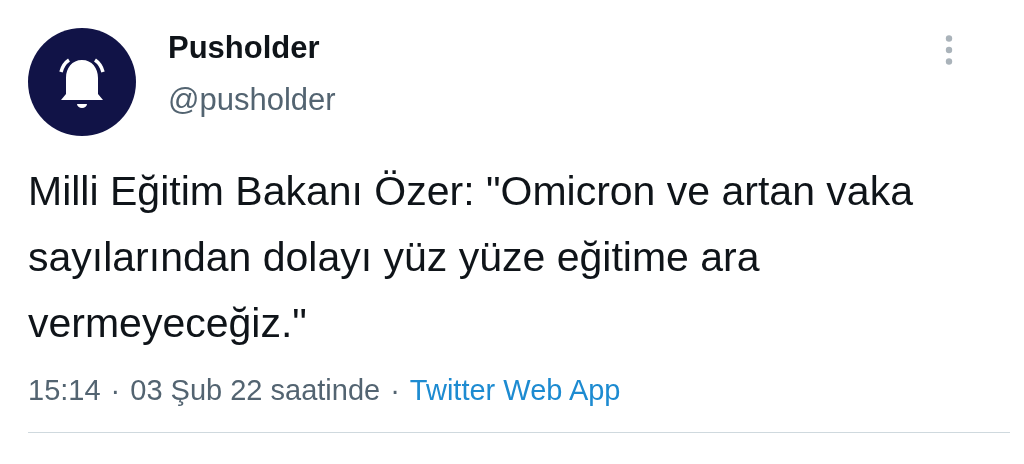 The image size is (1024, 464). What do you see at coordinates (252, 48) in the screenshot?
I see `author-name: Pusholder` at bounding box center [252, 48].